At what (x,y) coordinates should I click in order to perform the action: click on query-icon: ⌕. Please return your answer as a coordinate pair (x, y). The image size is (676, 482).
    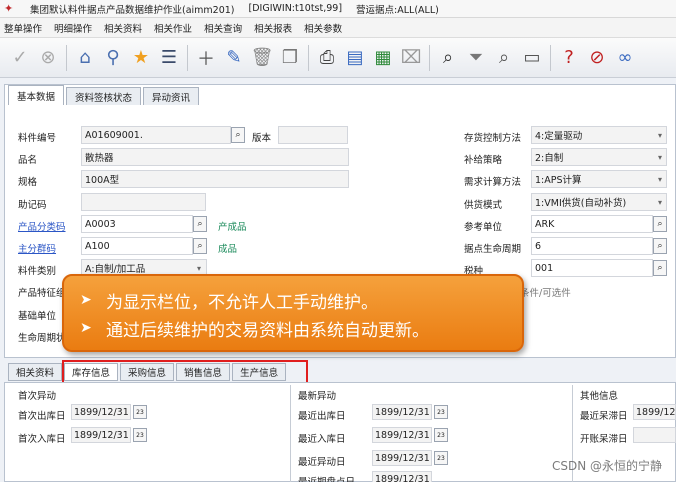
    Looking at the image, I should click on (504, 58).